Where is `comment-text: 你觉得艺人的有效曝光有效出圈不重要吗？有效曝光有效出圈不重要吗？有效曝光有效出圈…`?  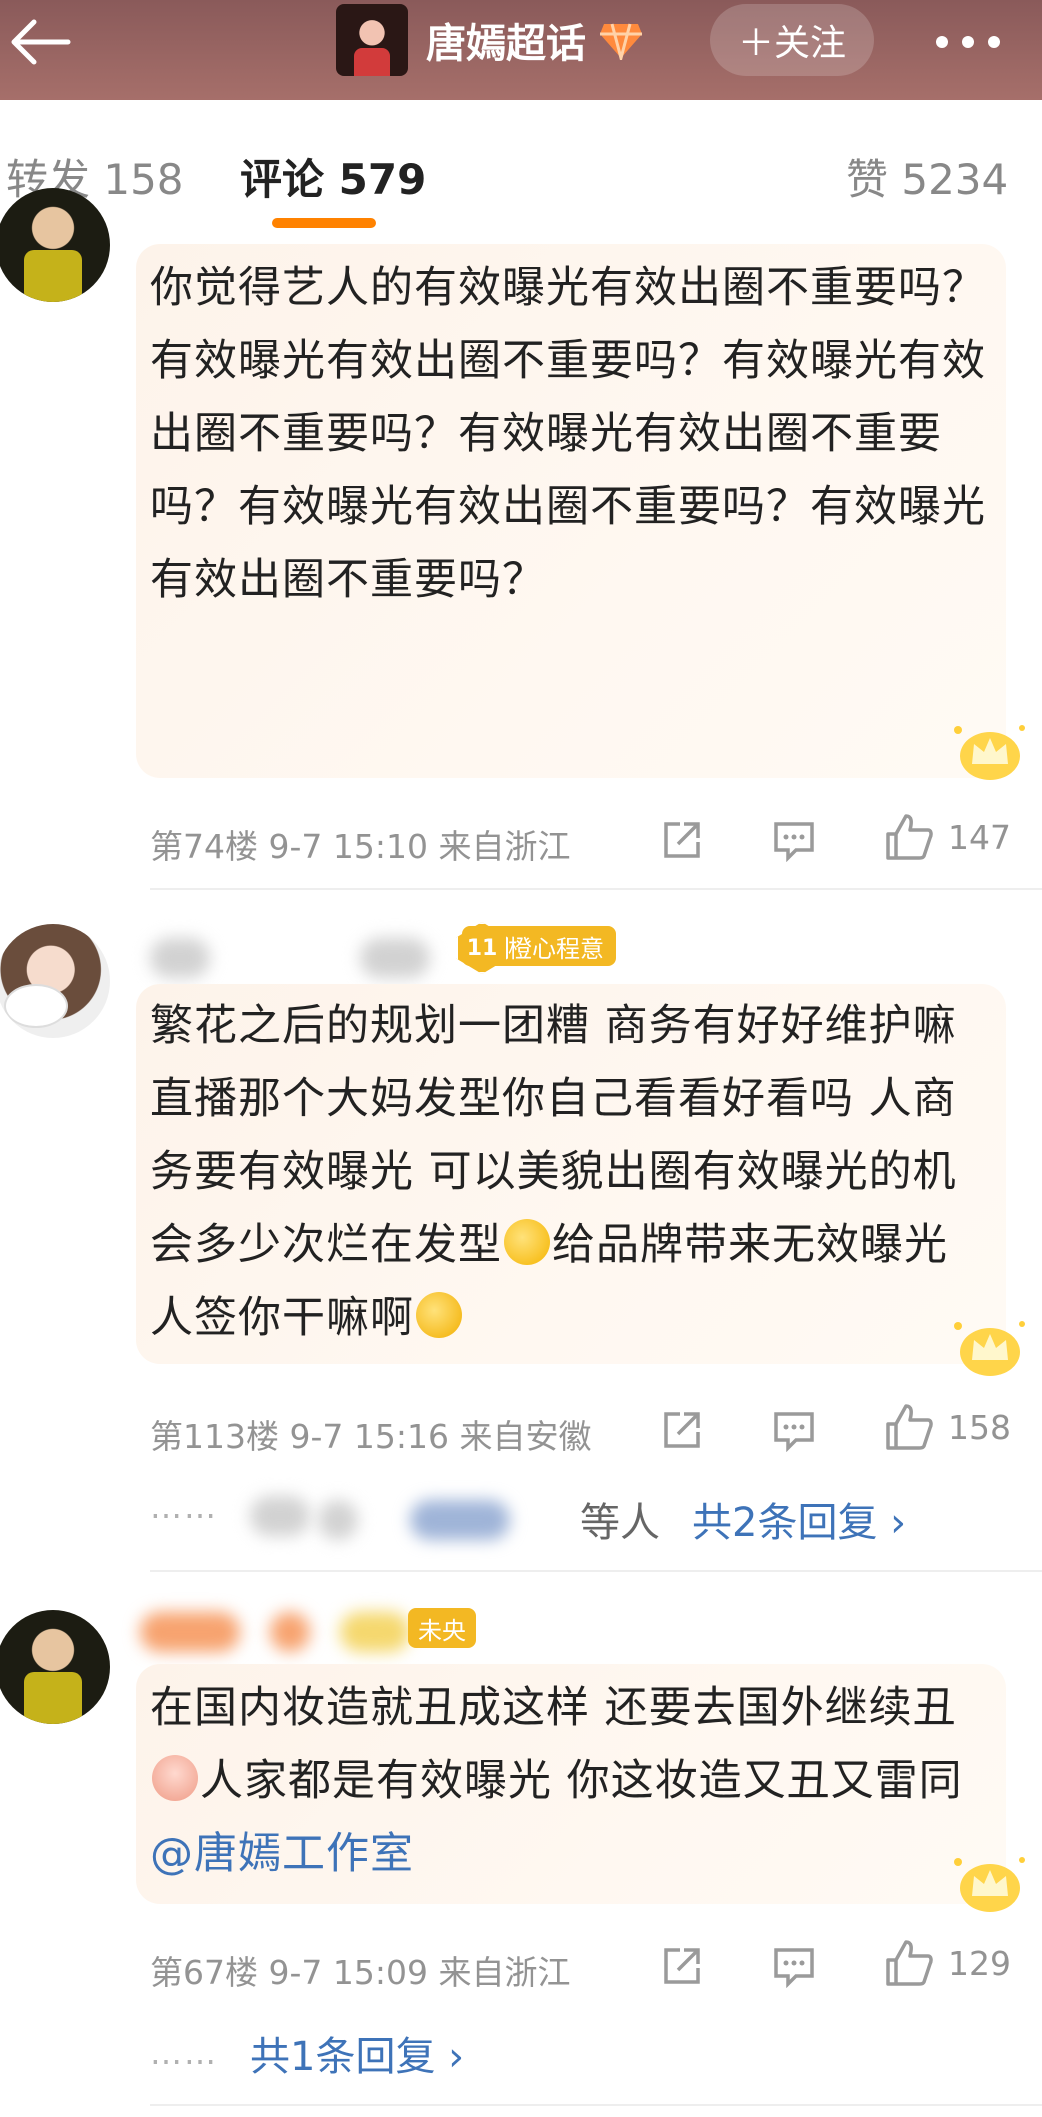 comment-text: 你觉得艺人的有效曝光有效出圈不重要吗？有效曝光有效出圈不重要吗？有效曝光有效出圈… is located at coordinates (568, 434).